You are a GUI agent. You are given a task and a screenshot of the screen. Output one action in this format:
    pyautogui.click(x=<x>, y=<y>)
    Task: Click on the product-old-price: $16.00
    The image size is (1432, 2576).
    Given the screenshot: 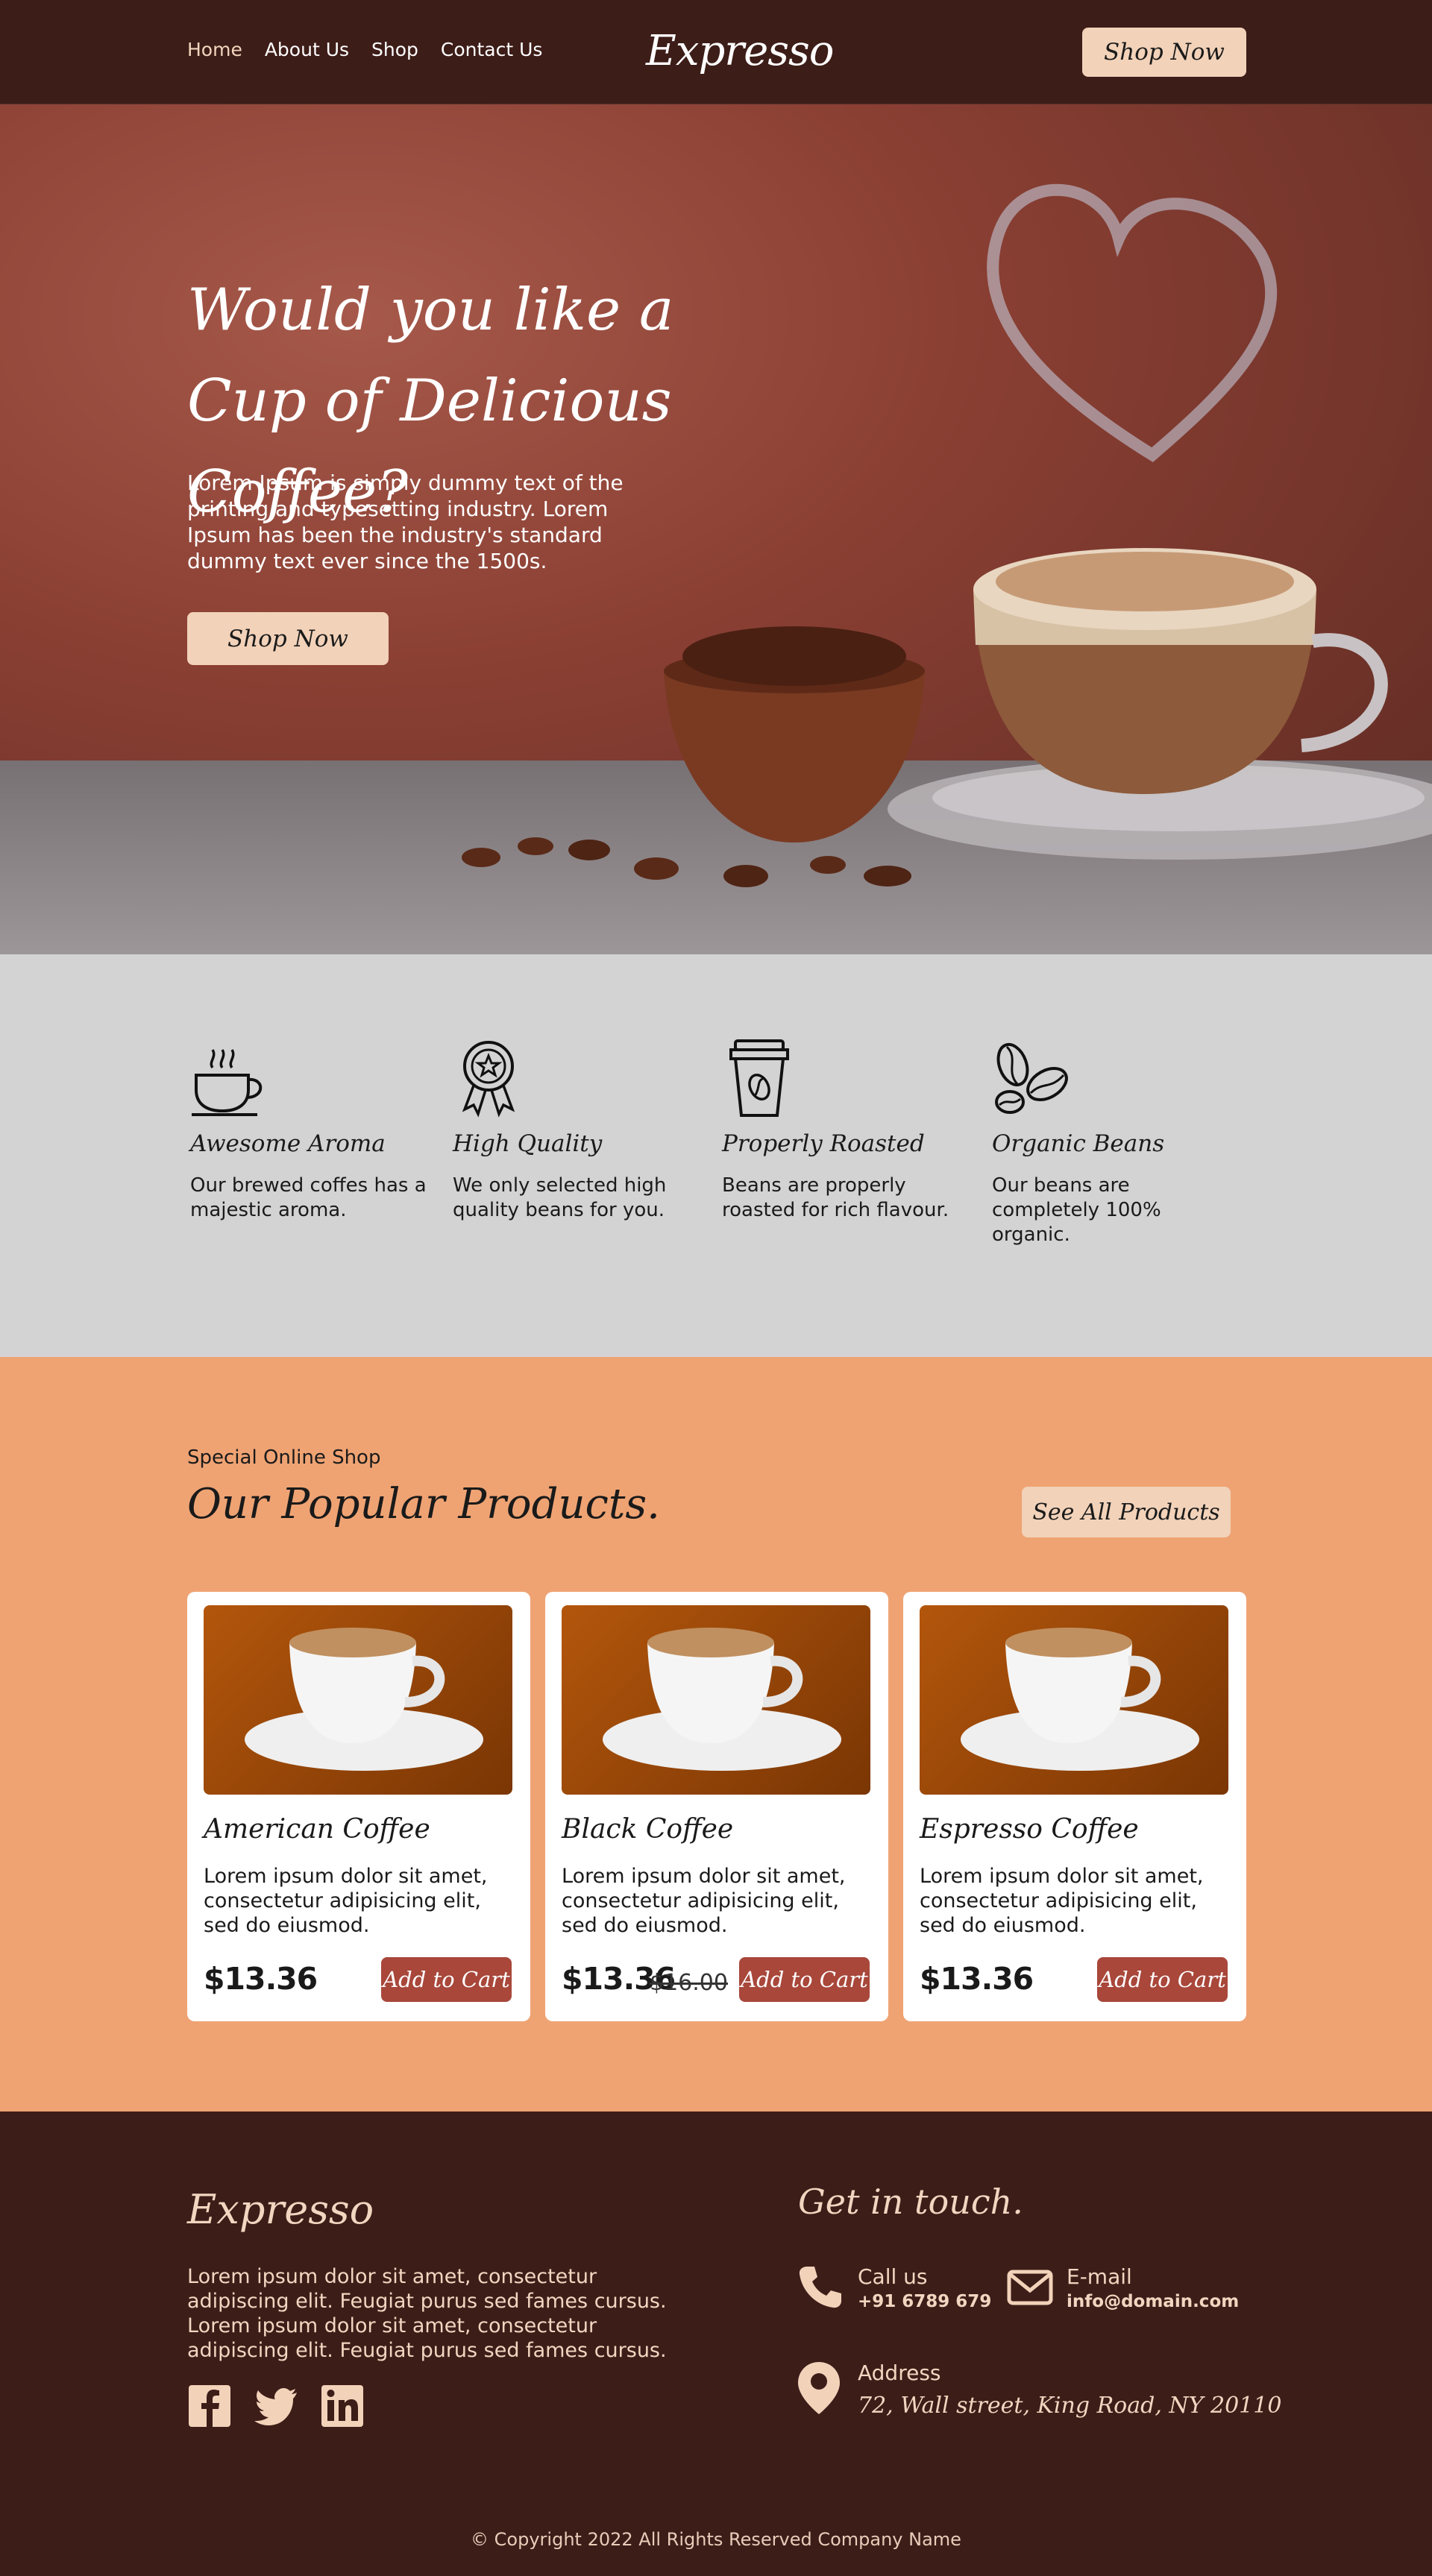 What is the action you would take?
    pyautogui.click(x=689, y=1983)
    